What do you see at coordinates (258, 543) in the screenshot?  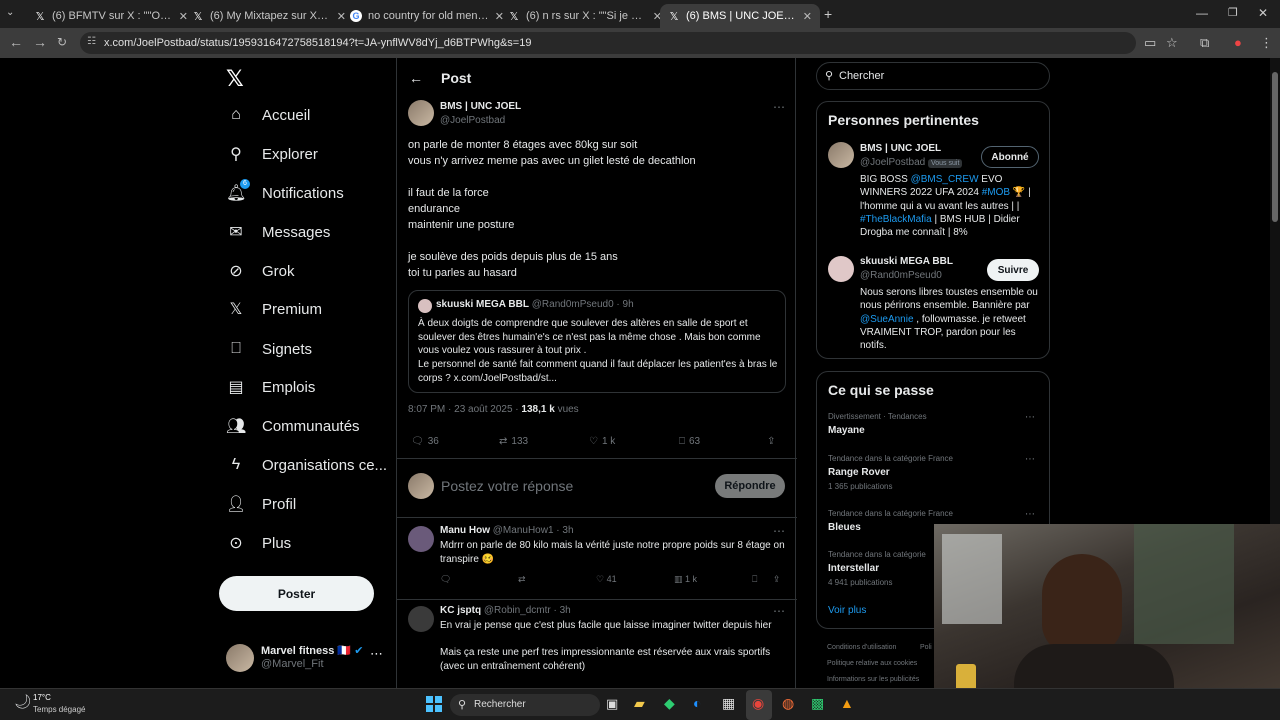 I see `nav-more: ⊙ Plus` at bounding box center [258, 543].